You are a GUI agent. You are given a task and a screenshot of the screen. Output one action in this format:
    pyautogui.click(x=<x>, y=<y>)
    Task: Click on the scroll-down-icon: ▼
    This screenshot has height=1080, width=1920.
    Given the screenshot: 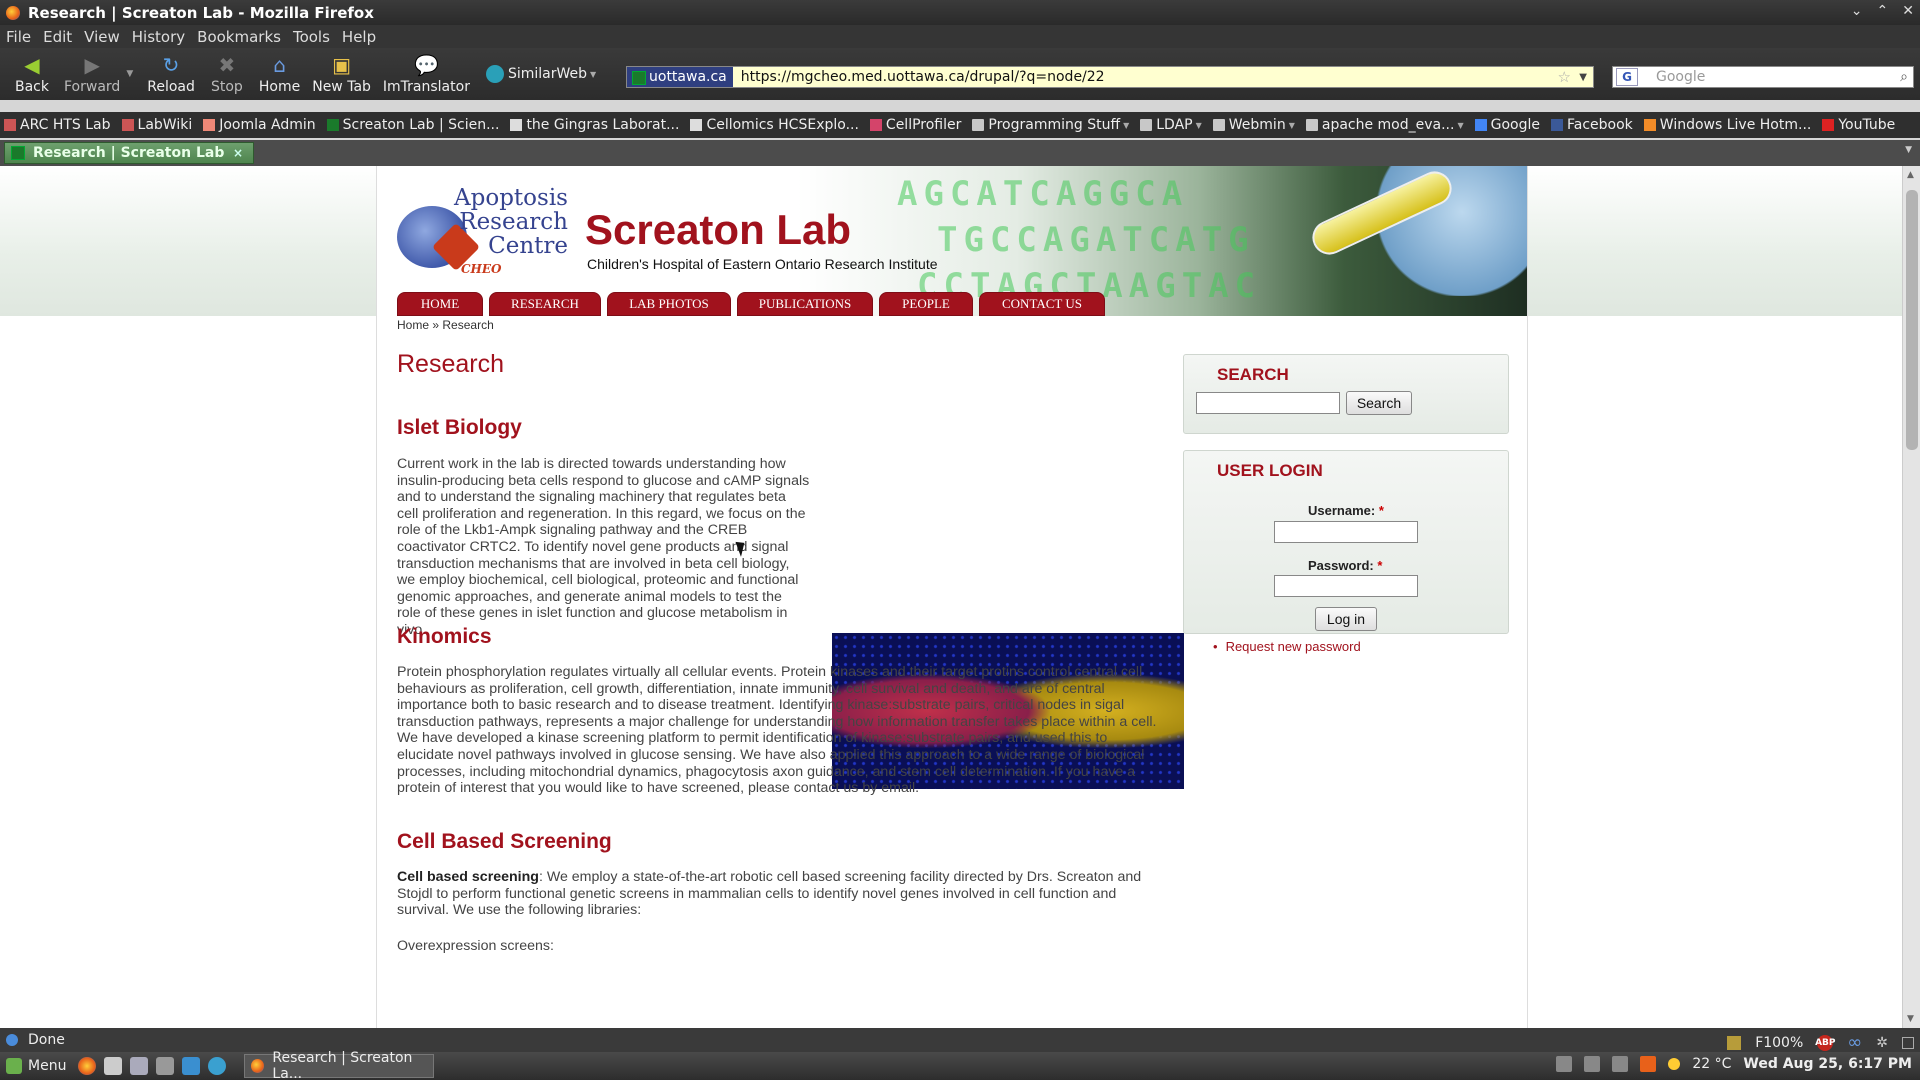 What is the action you would take?
    pyautogui.click(x=1910, y=1019)
    